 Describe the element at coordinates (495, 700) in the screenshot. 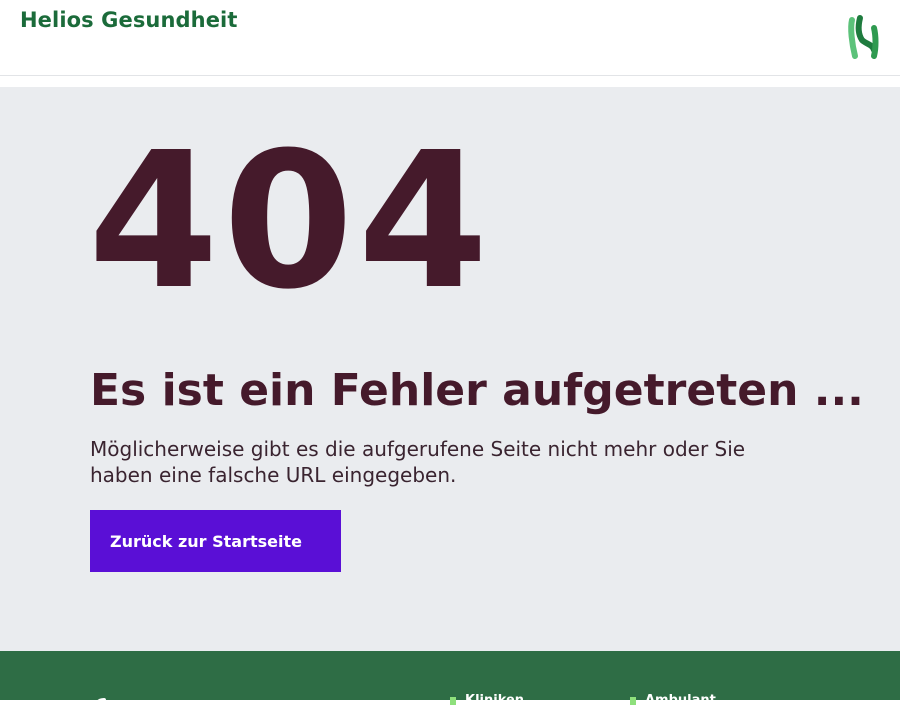

I see `footer-link-label: Kliniken` at that location.